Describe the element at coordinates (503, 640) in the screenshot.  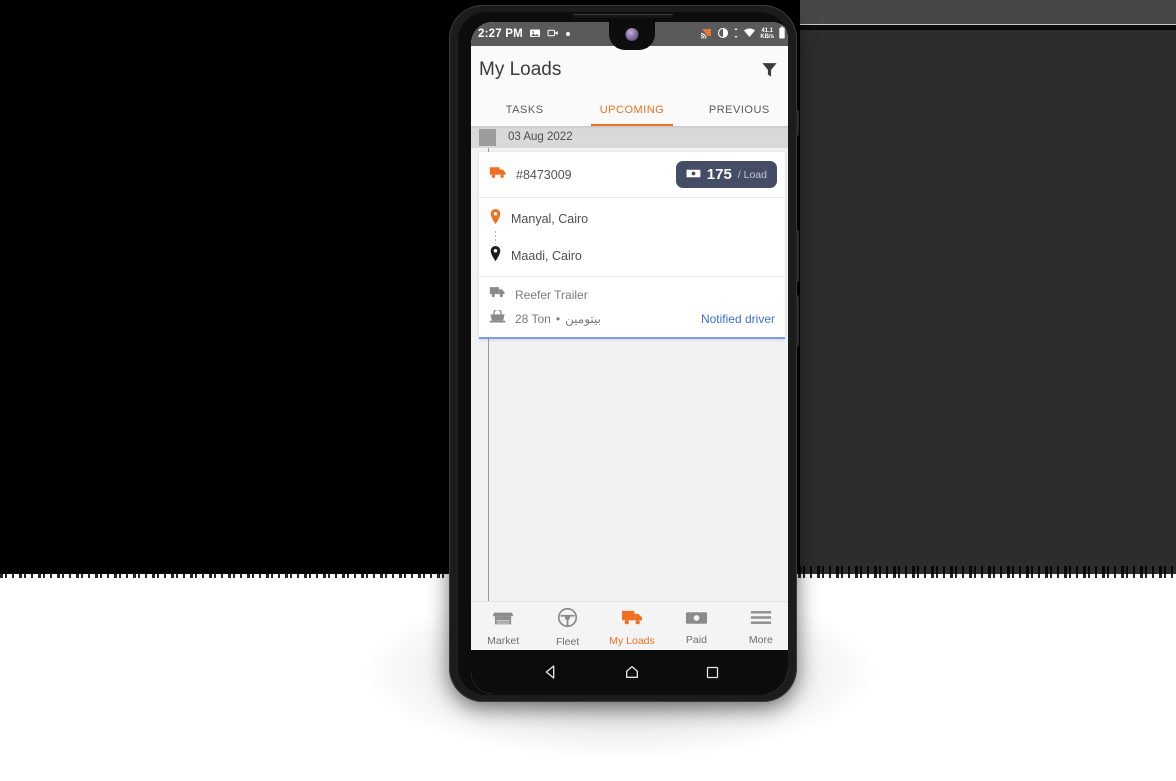
I see `nav-label-market: Market` at that location.